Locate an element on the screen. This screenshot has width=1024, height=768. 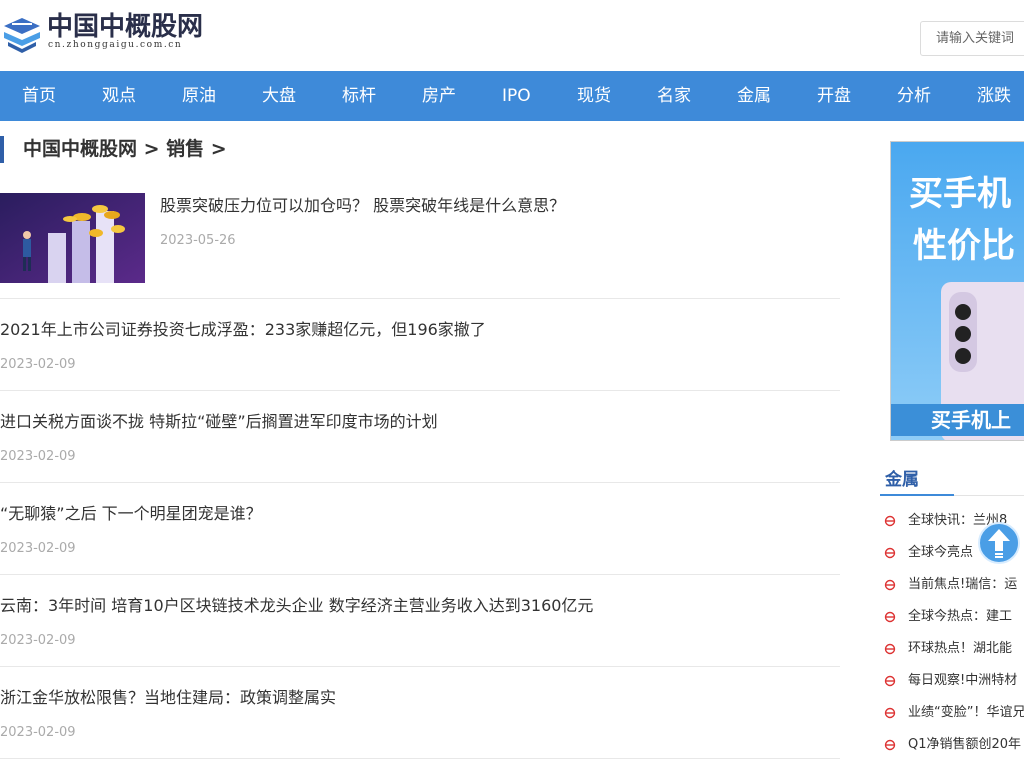
article-thumbnail is located at coordinates (72, 238).